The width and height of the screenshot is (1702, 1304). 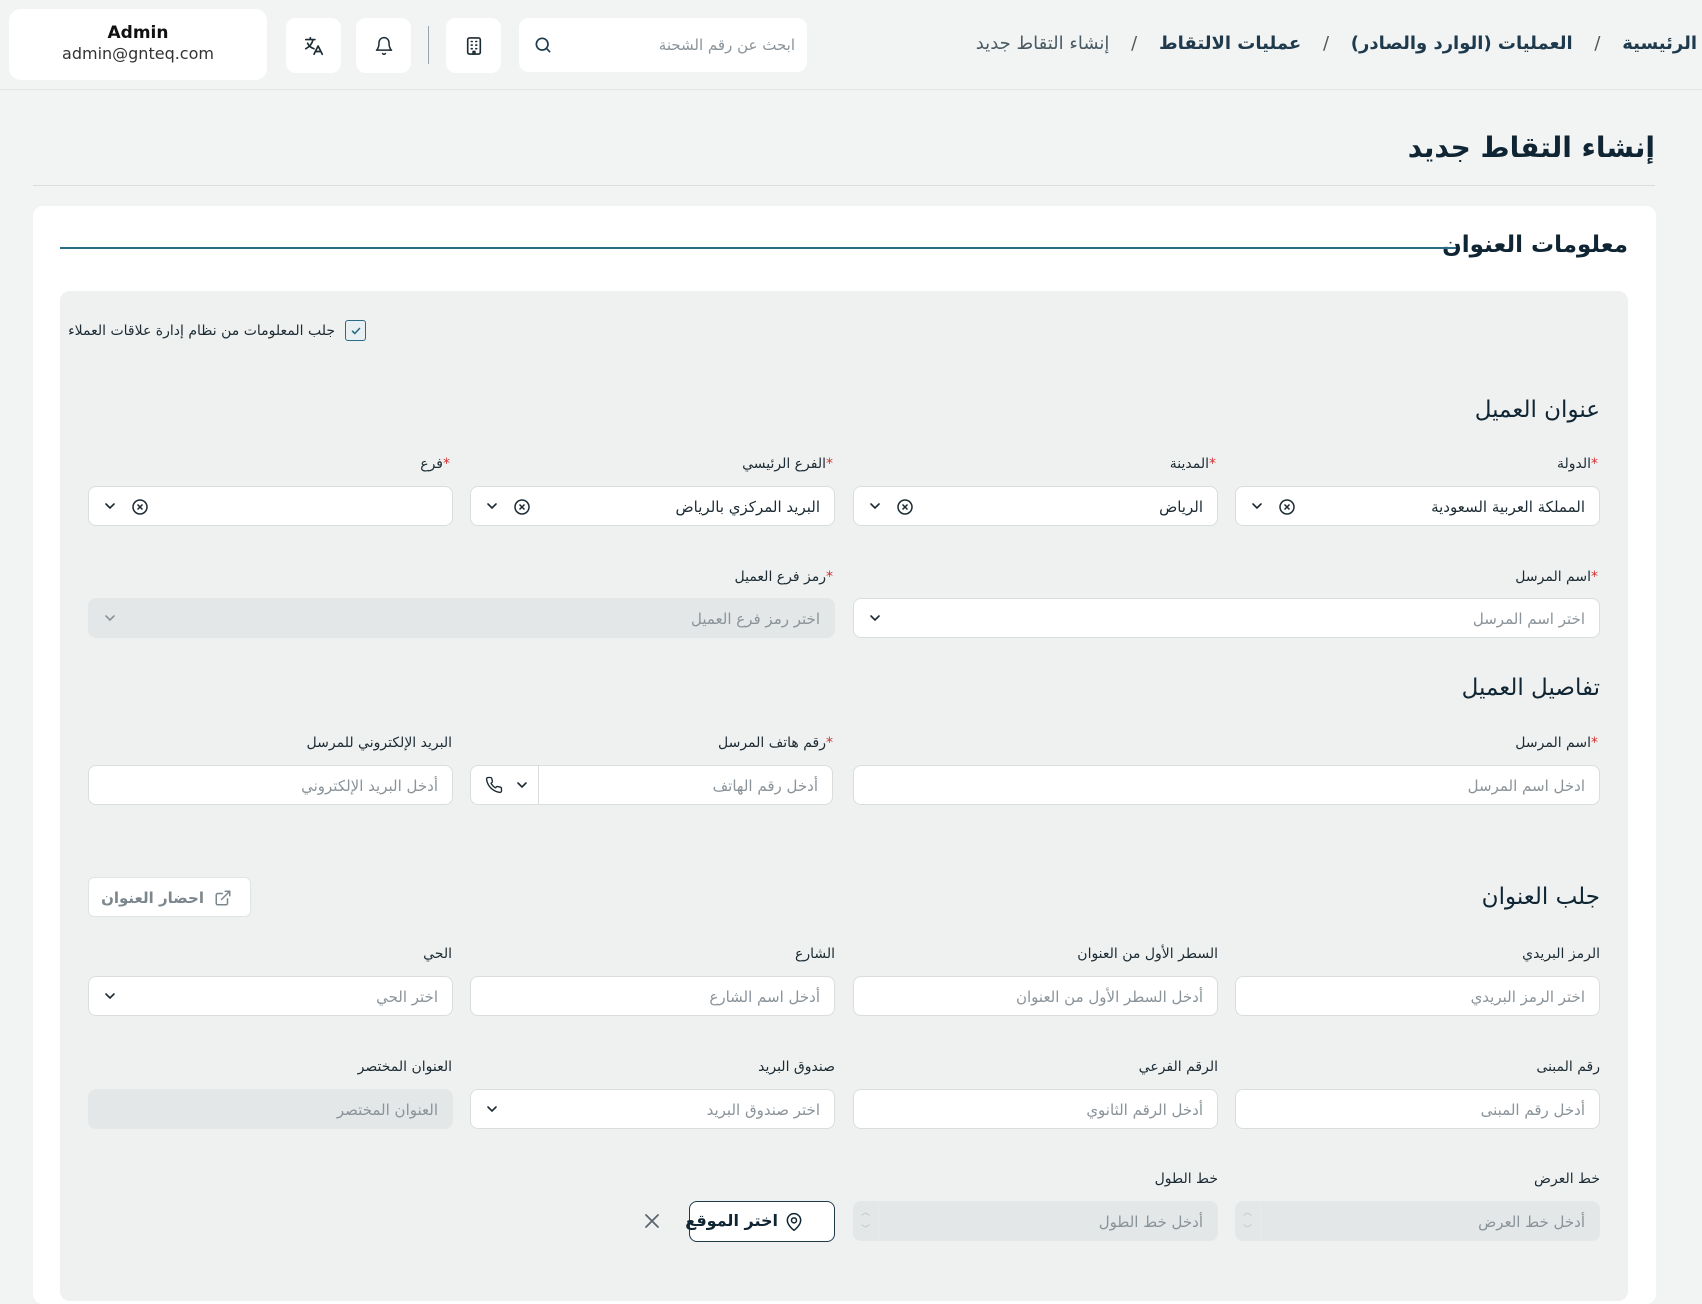 What do you see at coordinates (747, 507) in the screenshot?
I see `main-branch-value: البريد المركزي بالرياض` at bounding box center [747, 507].